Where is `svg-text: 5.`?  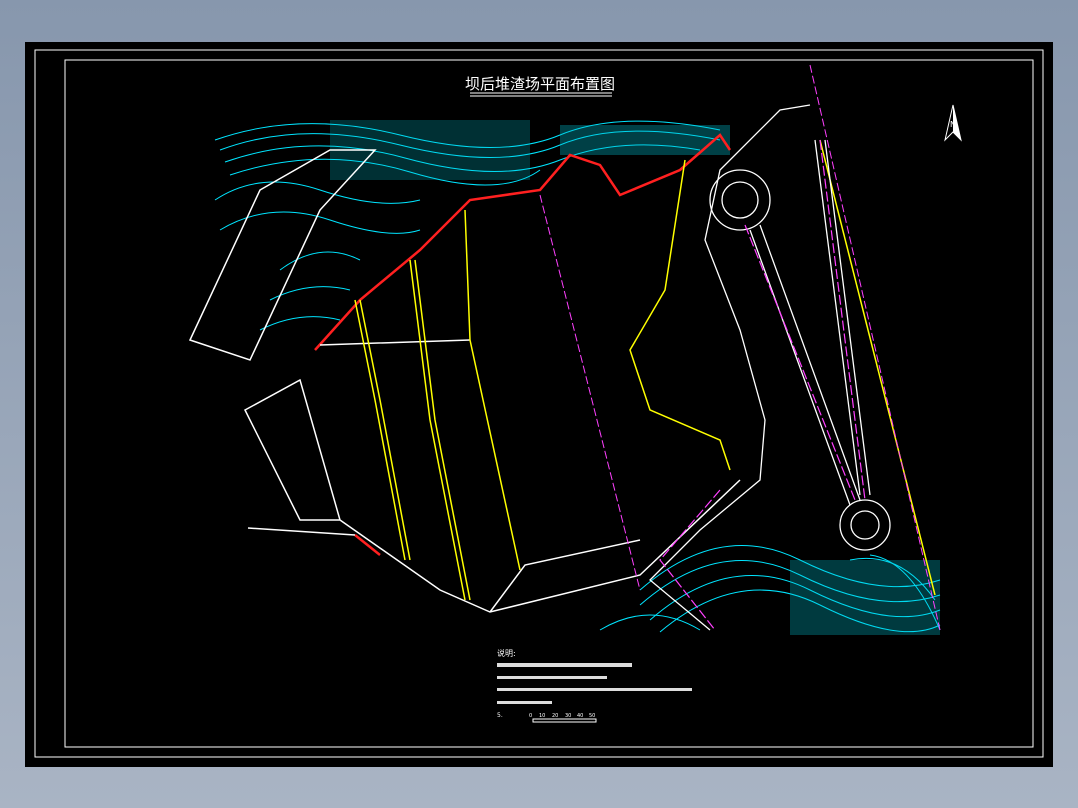
svg-text: 5. is located at coordinates (500, 715).